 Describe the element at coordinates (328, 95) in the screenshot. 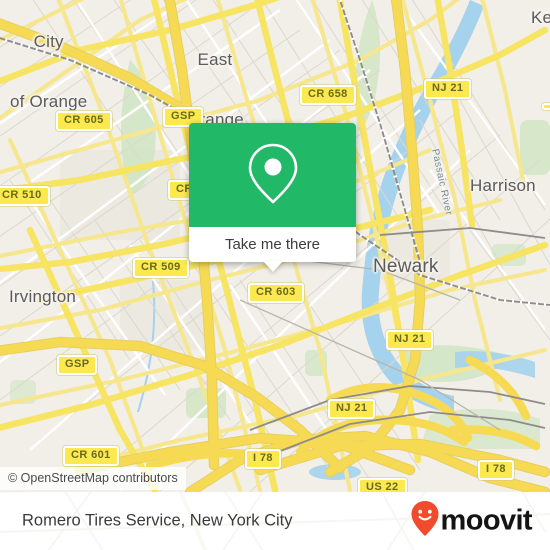

I see `road-shield-cr658: CR 658` at that location.